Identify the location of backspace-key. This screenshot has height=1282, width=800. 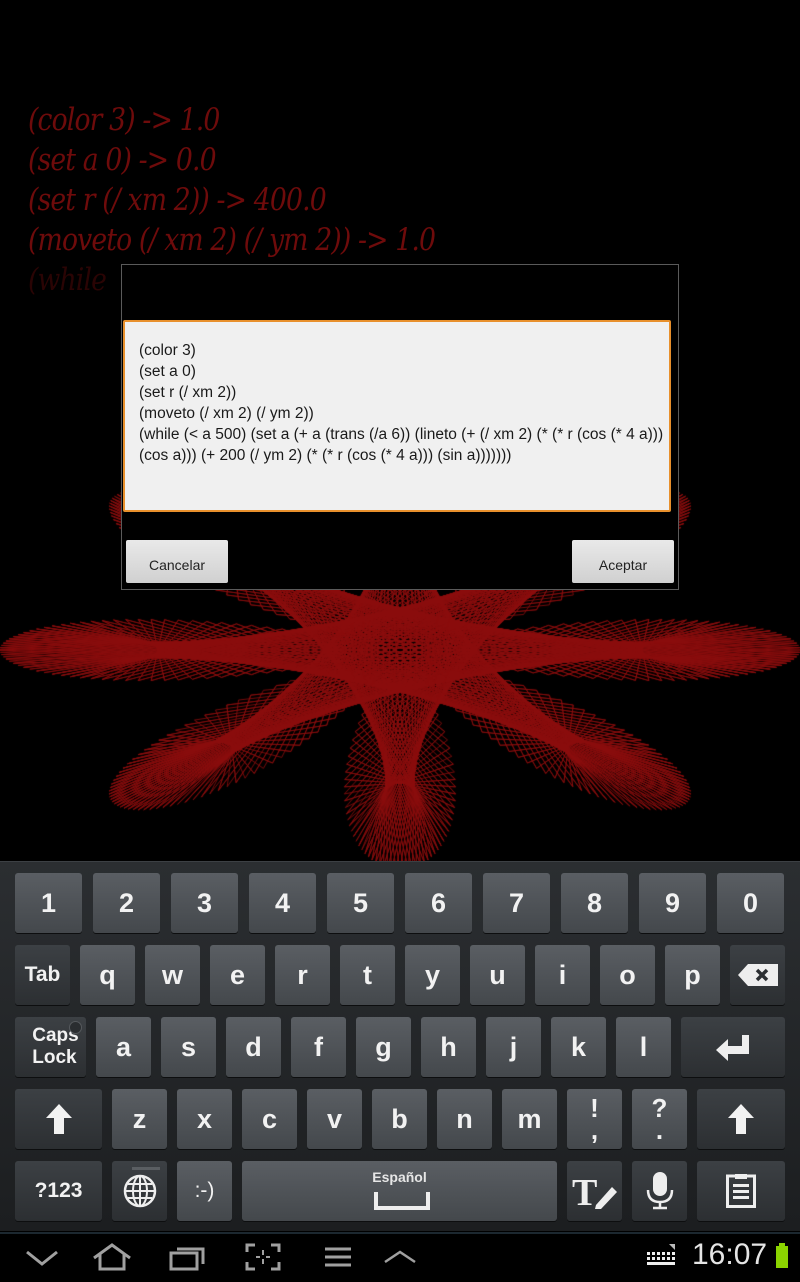
(757, 975).